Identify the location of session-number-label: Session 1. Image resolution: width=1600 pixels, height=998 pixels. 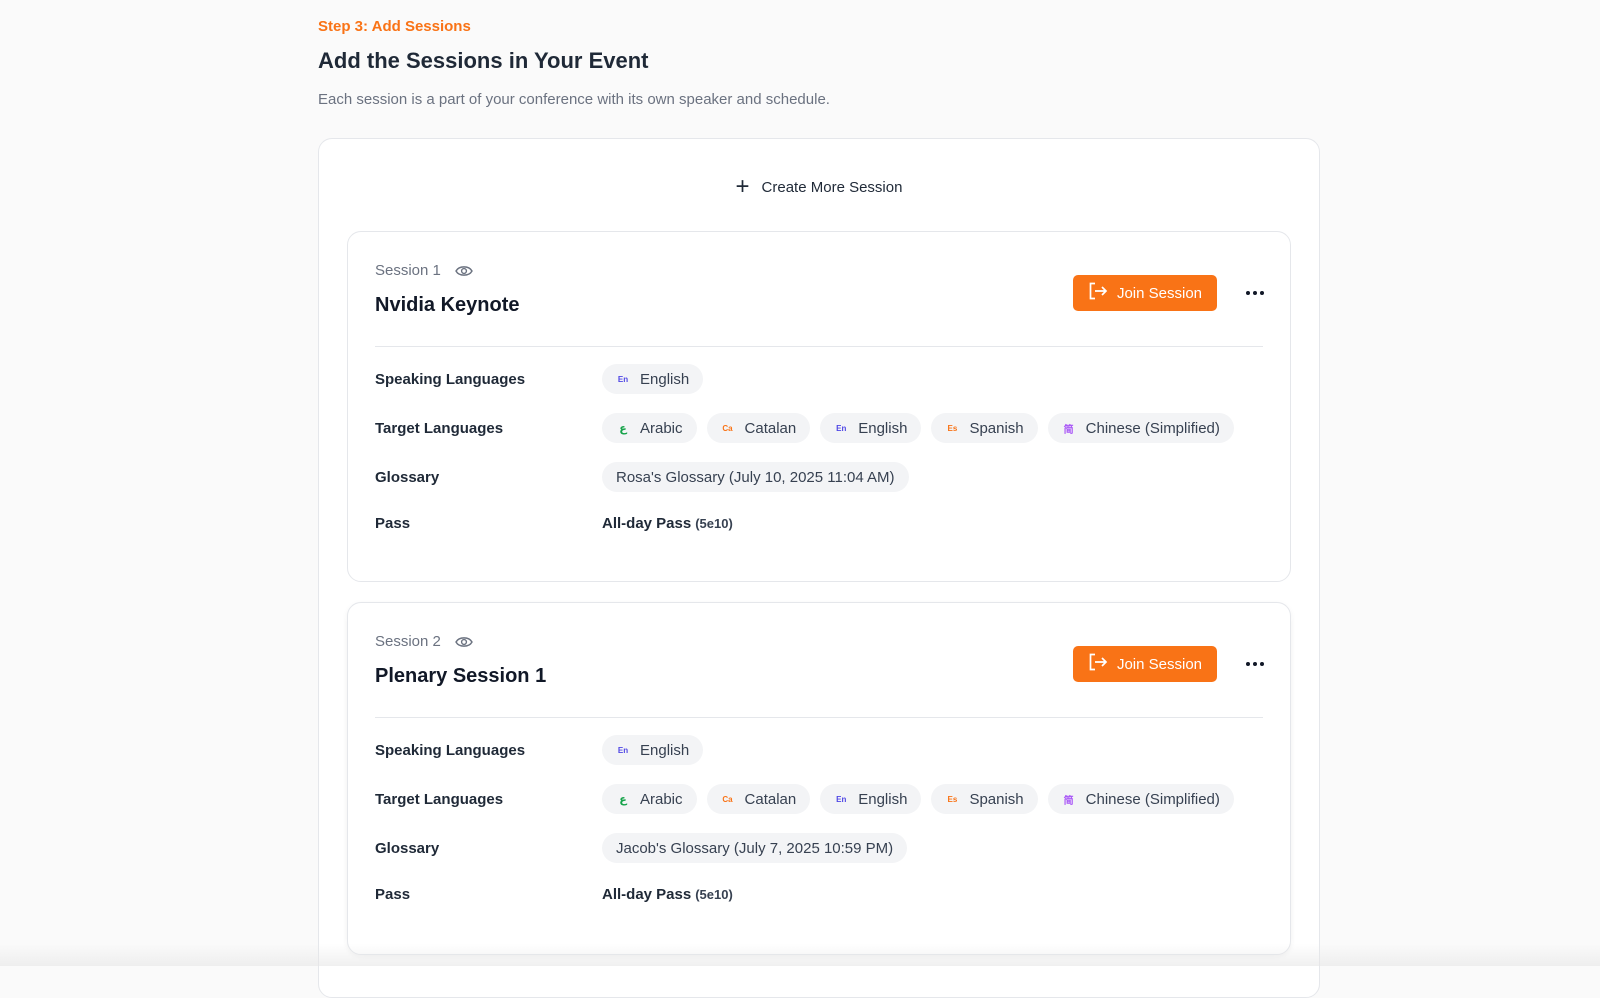
(408, 270).